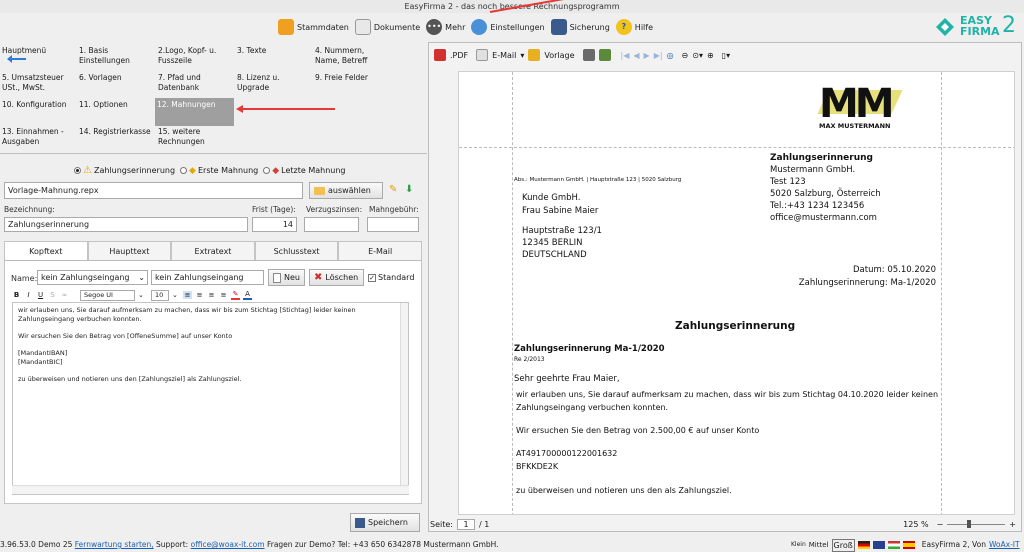 The height and width of the screenshot is (552, 1024). Describe the element at coordinates (274, 57) in the screenshot. I see `nav-item-3: 3. Texte` at that location.